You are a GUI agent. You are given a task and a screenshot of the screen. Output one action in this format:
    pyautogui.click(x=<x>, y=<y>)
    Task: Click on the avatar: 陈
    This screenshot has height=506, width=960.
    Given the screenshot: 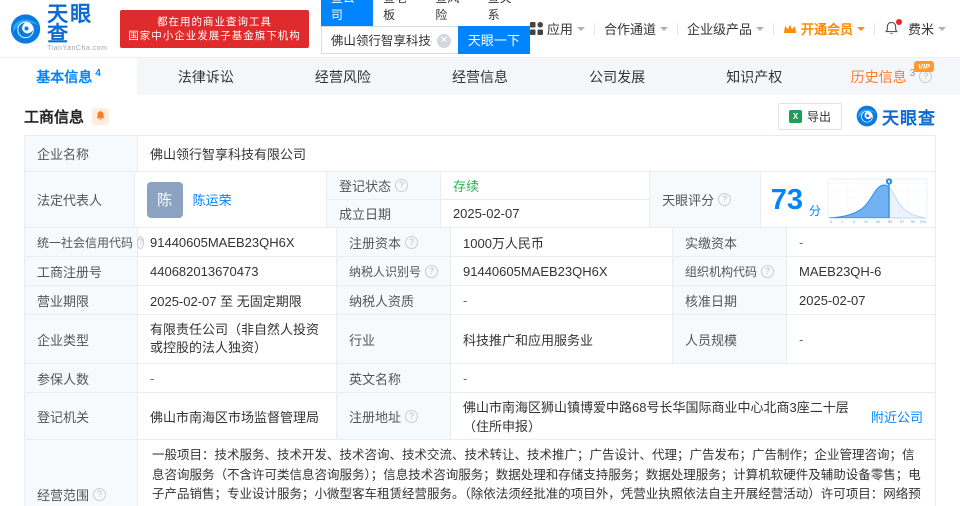 What is the action you would take?
    pyautogui.click(x=164, y=199)
    